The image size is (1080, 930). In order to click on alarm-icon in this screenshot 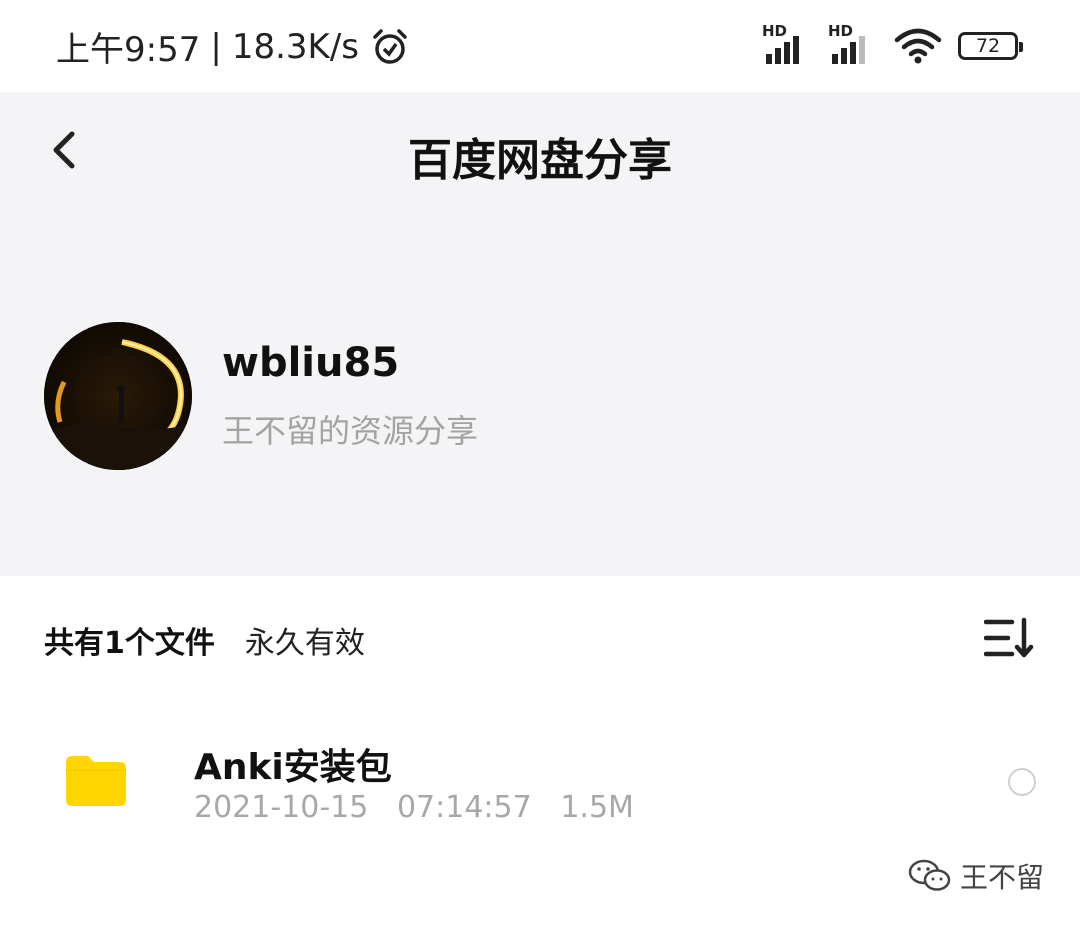, I will do `click(390, 46)`.